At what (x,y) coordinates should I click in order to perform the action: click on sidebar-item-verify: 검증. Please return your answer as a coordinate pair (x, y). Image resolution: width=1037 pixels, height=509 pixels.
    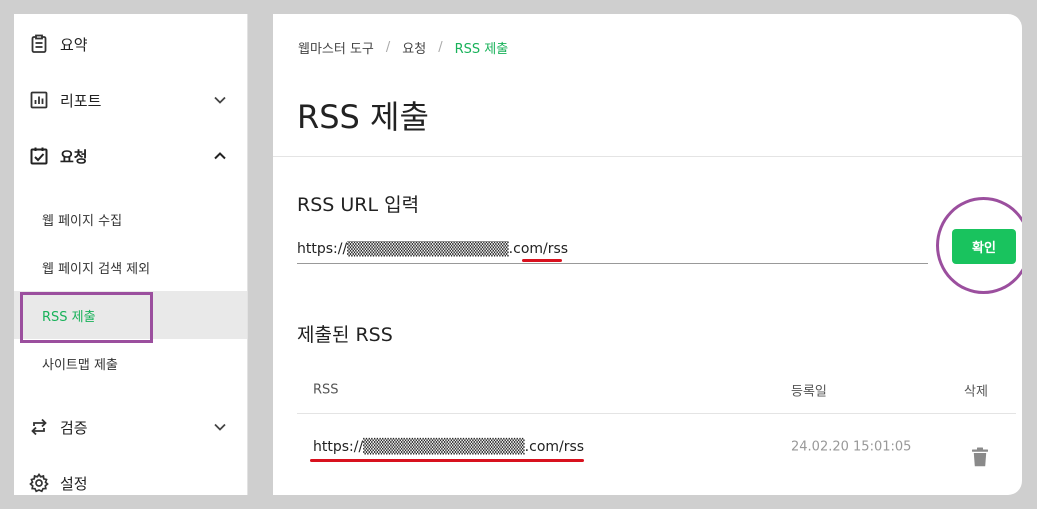
    Looking at the image, I should click on (130, 427).